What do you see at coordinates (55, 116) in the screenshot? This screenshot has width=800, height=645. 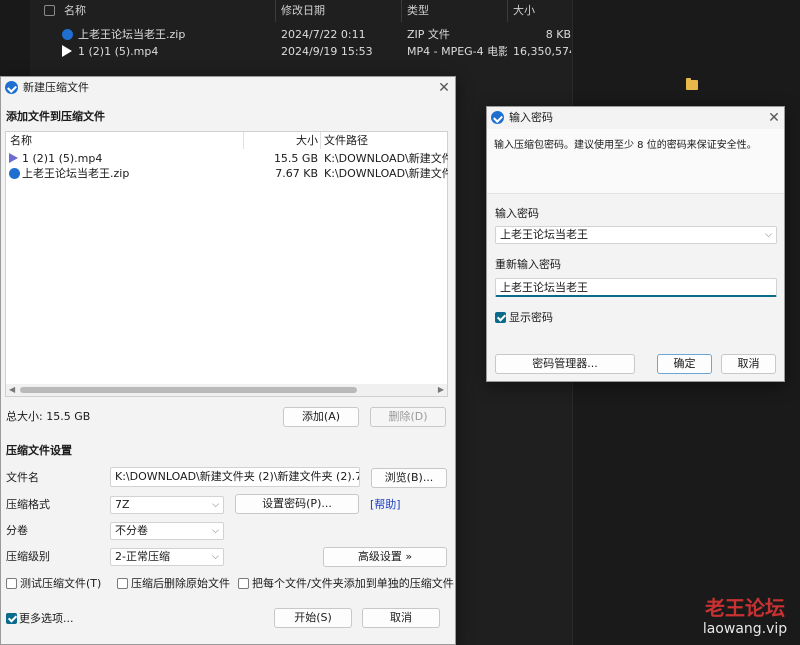 I see `section-heading-add-files: 添加文件到压缩文件` at bounding box center [55, 116].